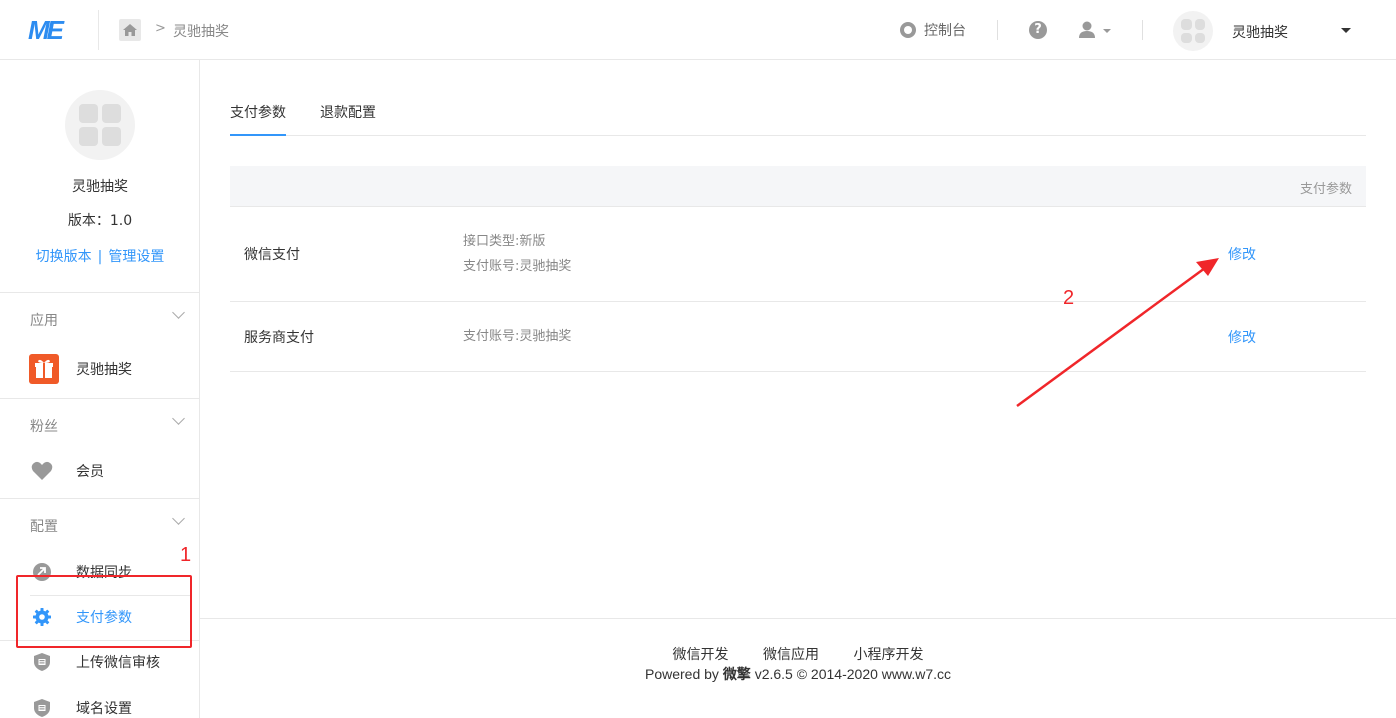 The height and width of the screenshot is (718, 1396). What do you see at coordinates (791, 655) in the screenshot?
I see `footer-link-wechat-apps: 微信应用` at bounding box center [791, 655].